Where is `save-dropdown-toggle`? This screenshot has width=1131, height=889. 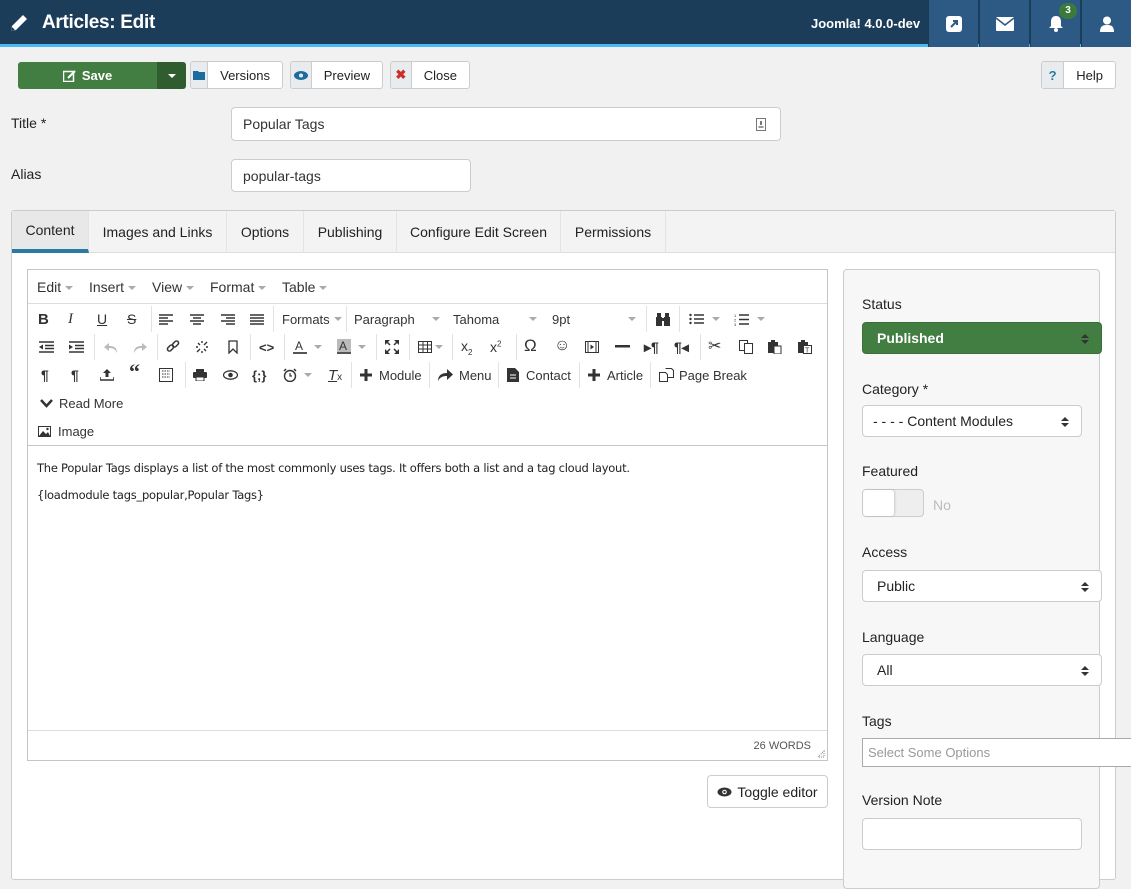 save-dropdown-toggle is located at coordinates (171, 75).